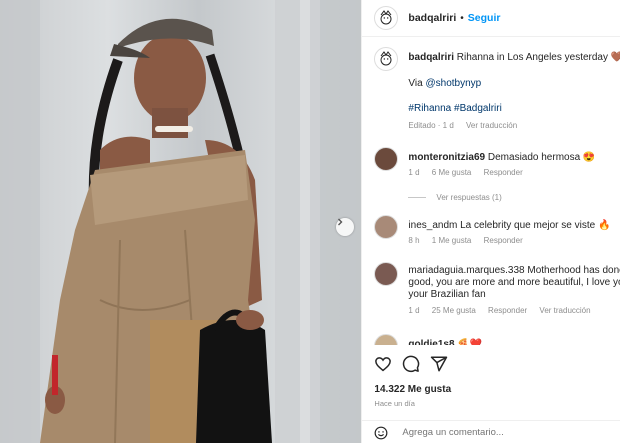 This screenshot has height=445, width=620. Describe the element at coordinates (432, 18) in the screenshot. I see `author-username: badqalriri` at that location.